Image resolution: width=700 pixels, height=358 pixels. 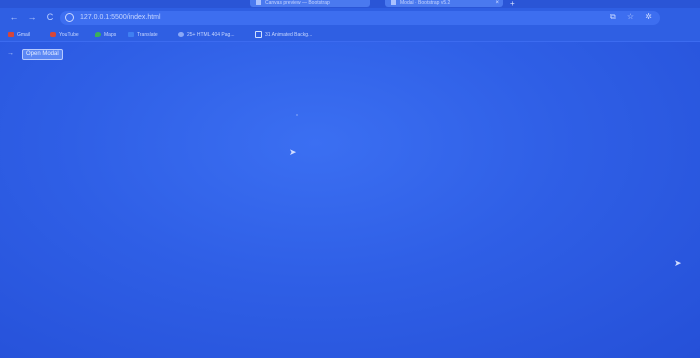 I want to click on bookmark-youtube: YouTube, so click(x=64, y=35).